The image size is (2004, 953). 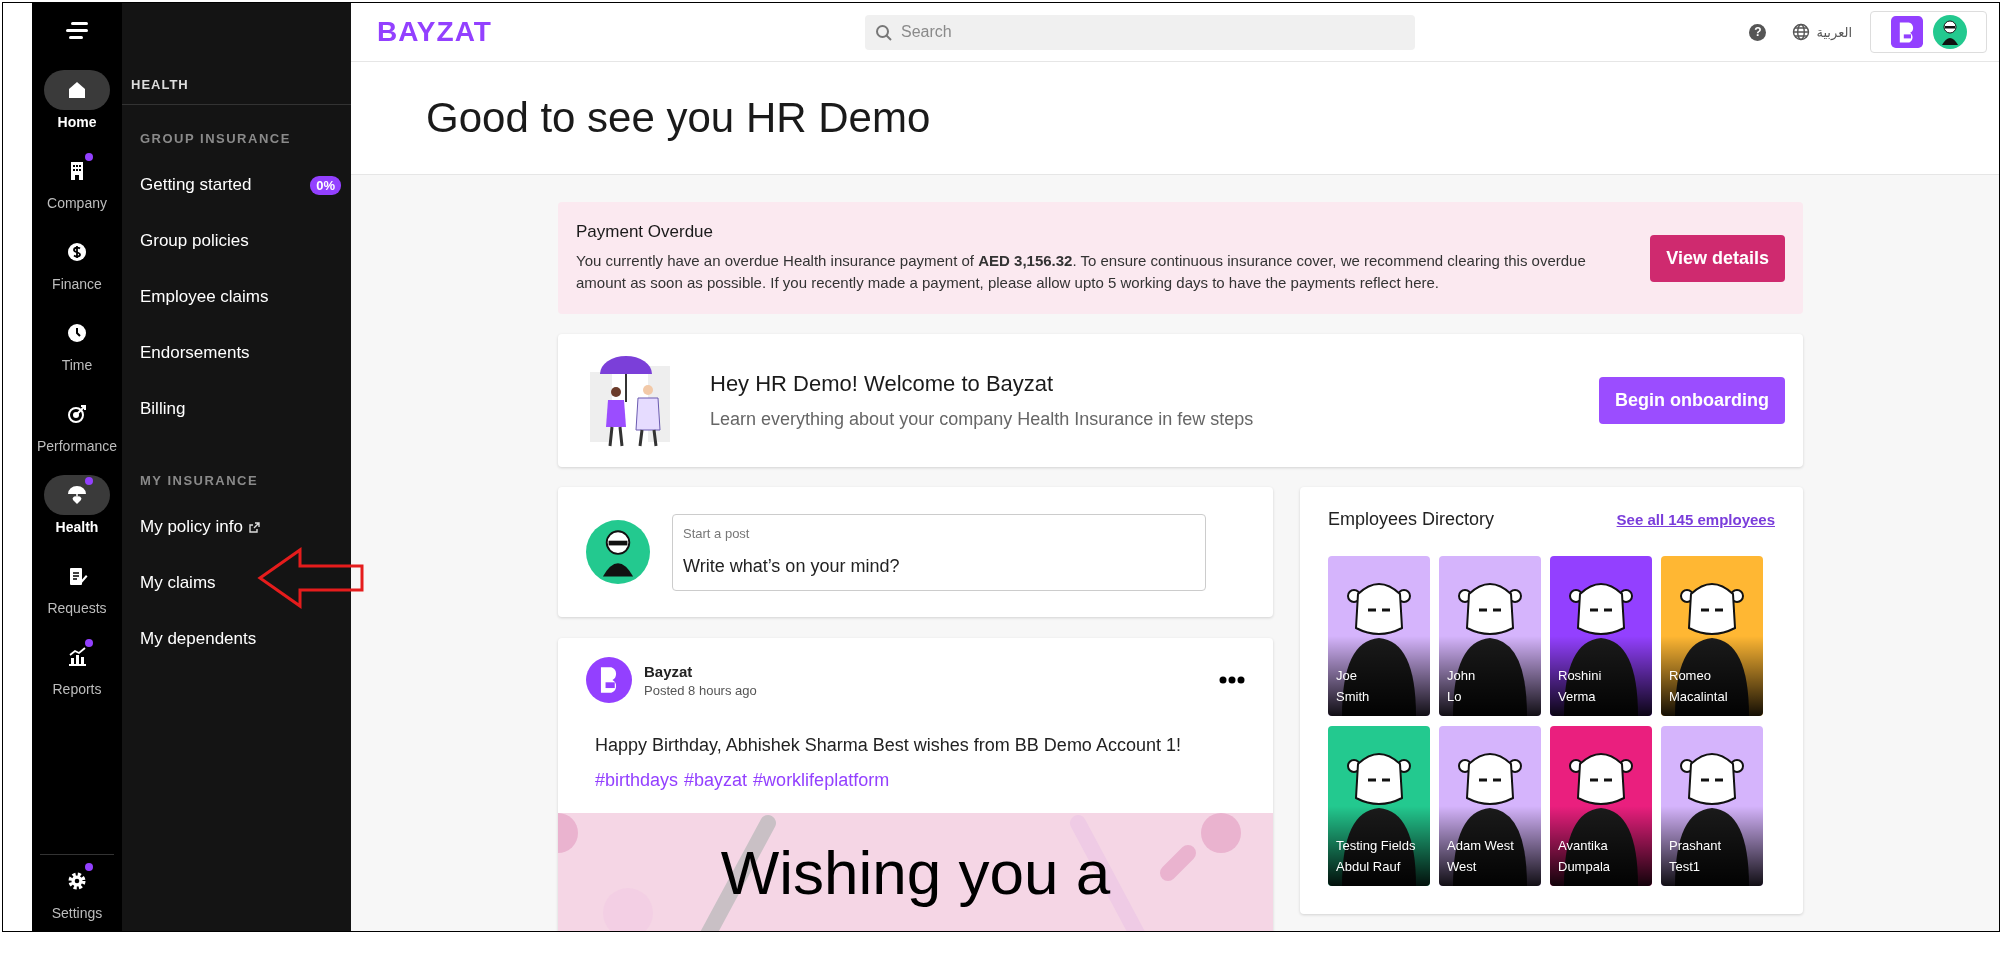 I want to click on page-heading: Good to see you HR Demo, so click(x=678, y=118).